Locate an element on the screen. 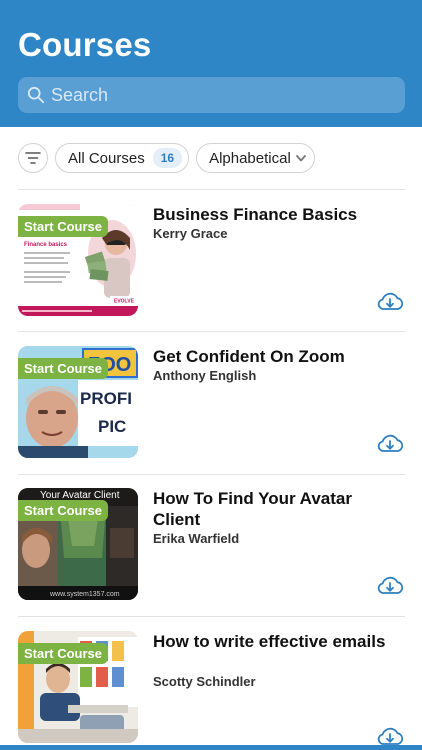 The width and height of the screenshot is (422, 750). svg-text: PROFI is located at coordinates (106, 398).